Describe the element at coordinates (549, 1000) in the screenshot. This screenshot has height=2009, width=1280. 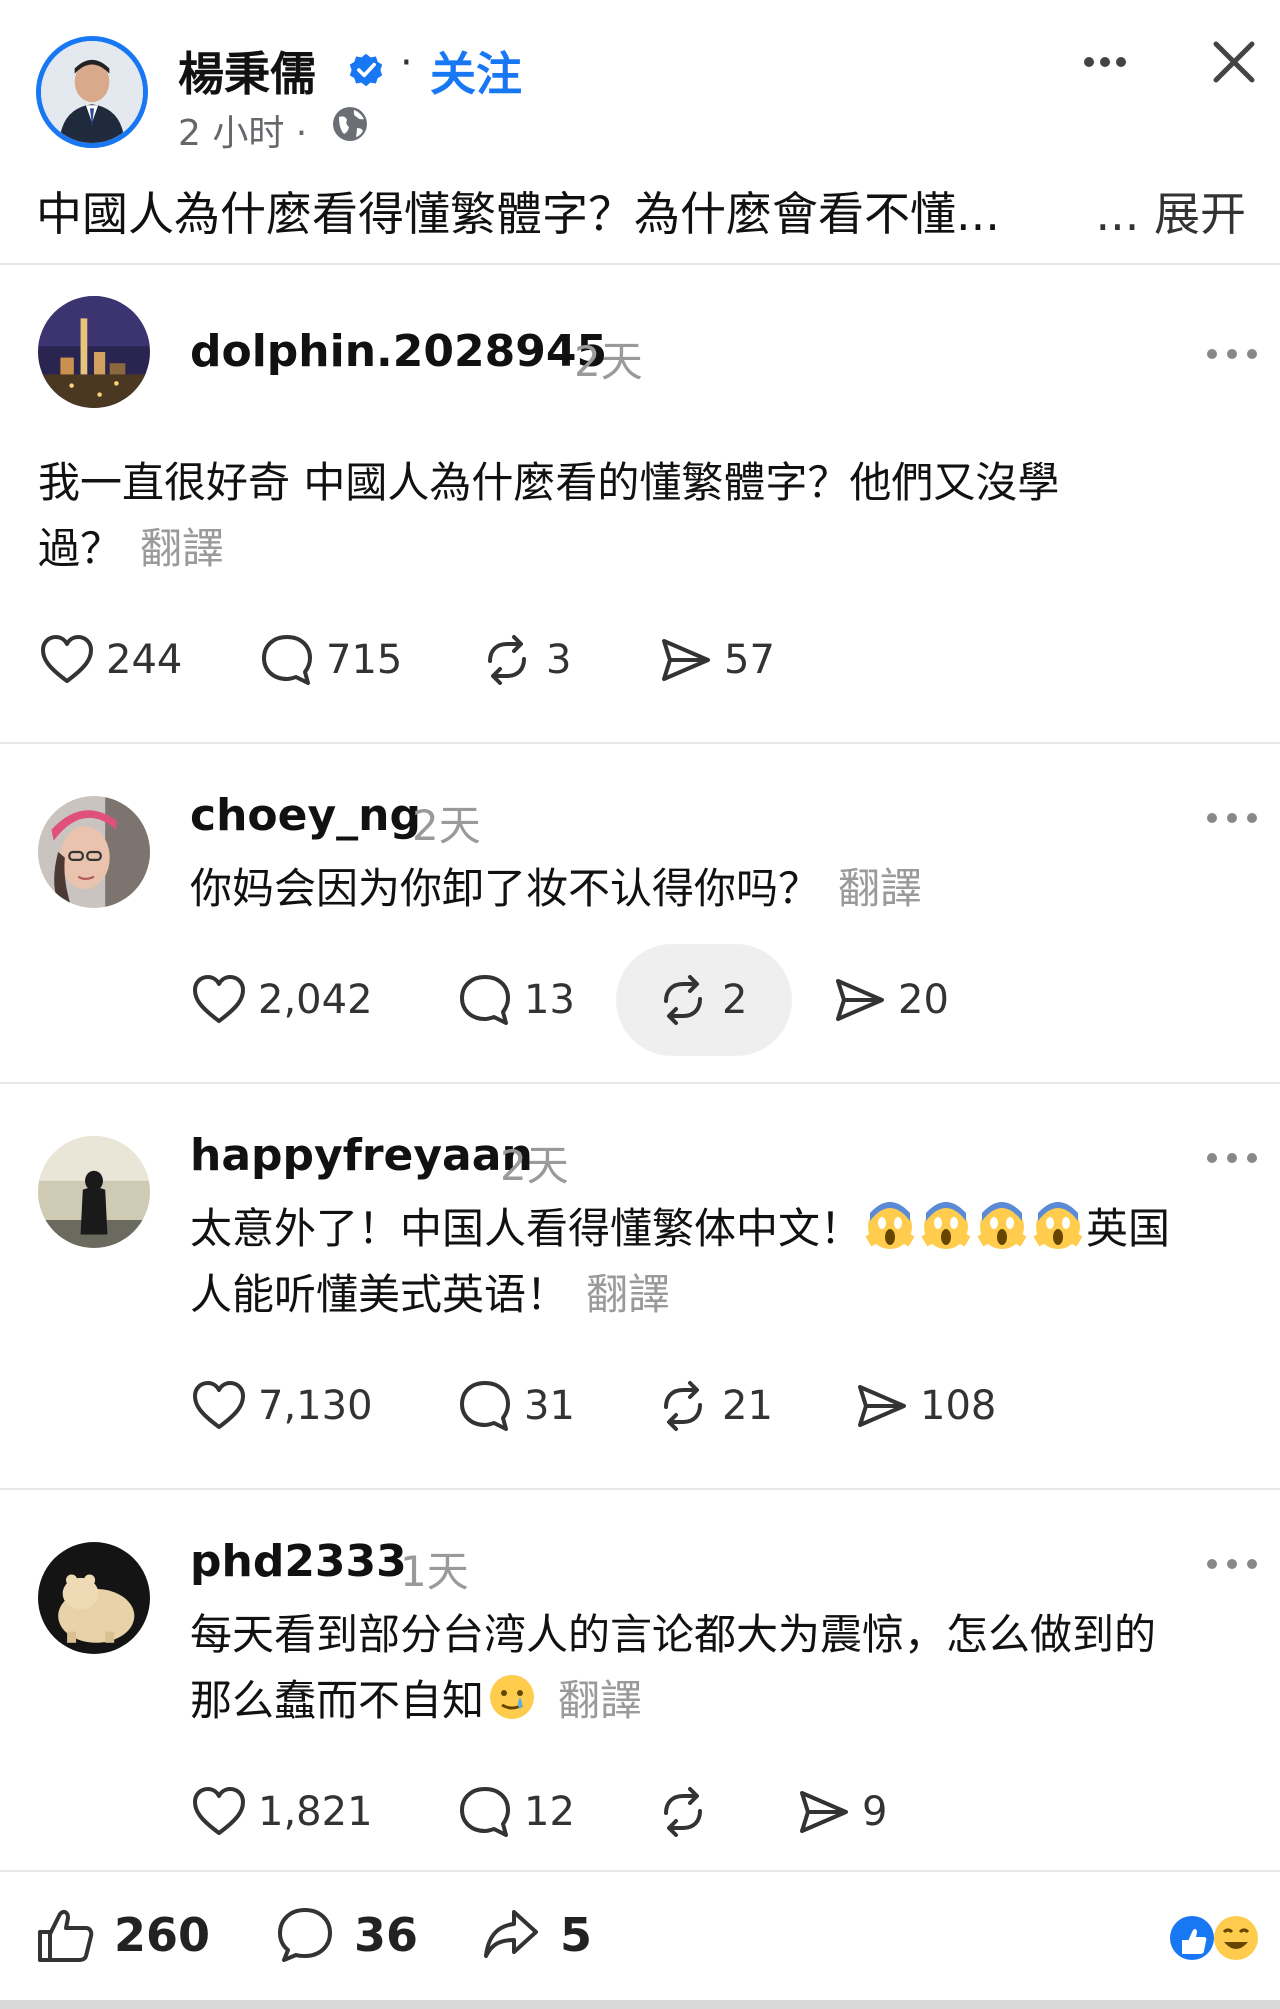
I see `reply-count: 13` at that location.